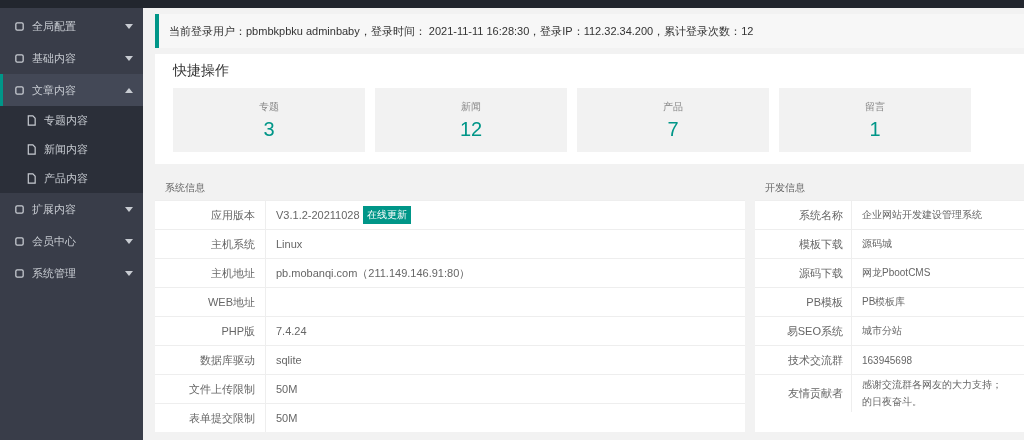 The height and width of the screenshot is (440, 1024). I want to click on submenu-item: 专题内容, so click(71, 120).